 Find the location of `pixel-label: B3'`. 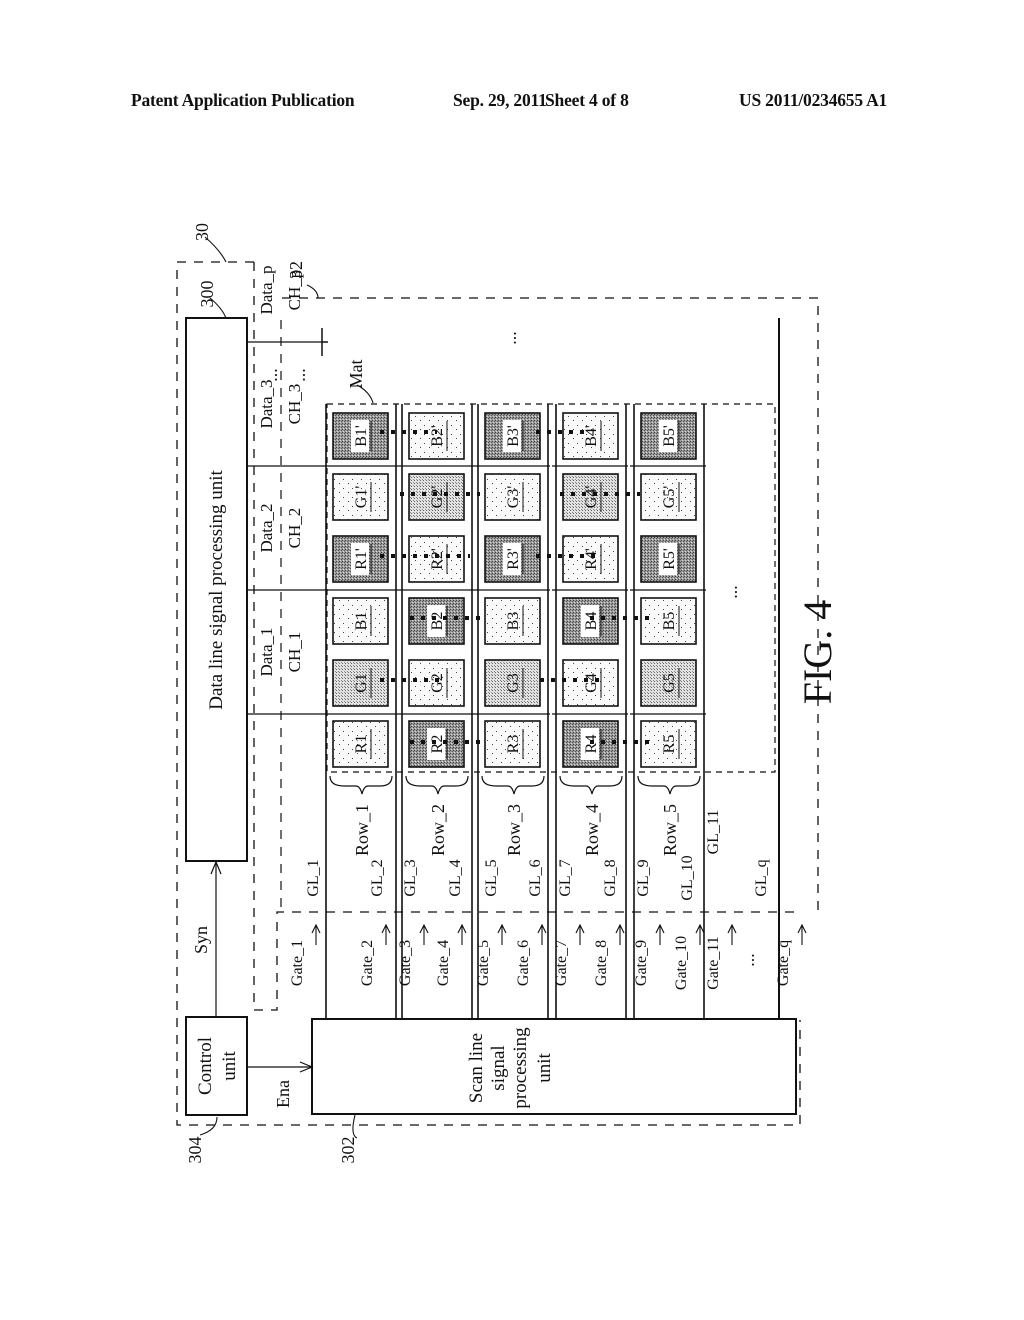

pixel-label: B3' is located at coordinates (513, 436).